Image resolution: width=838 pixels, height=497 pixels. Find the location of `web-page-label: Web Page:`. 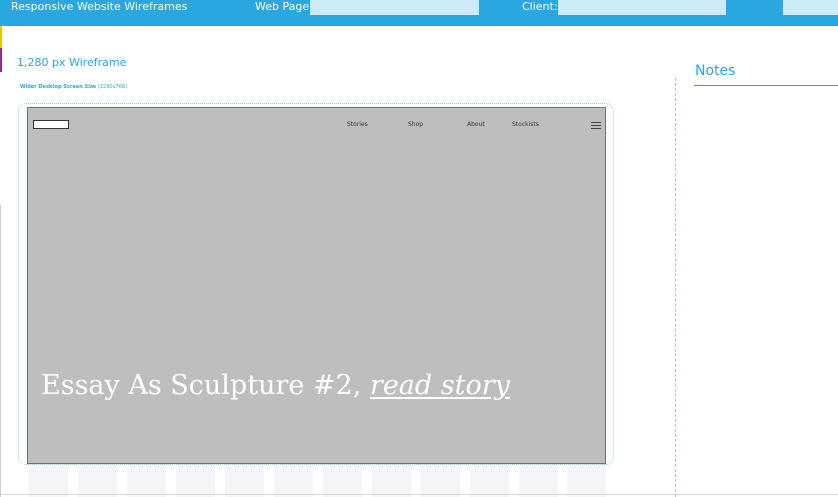

web-page-label: Web Page: is located at coordinates (284, 6).